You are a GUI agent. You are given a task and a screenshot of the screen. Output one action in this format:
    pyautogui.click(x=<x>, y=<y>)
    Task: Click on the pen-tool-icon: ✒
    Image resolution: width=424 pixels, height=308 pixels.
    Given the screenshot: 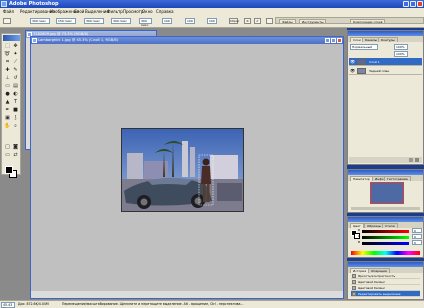 What is the action you would take?
    pyautogui.click(x=7, y=110)
    